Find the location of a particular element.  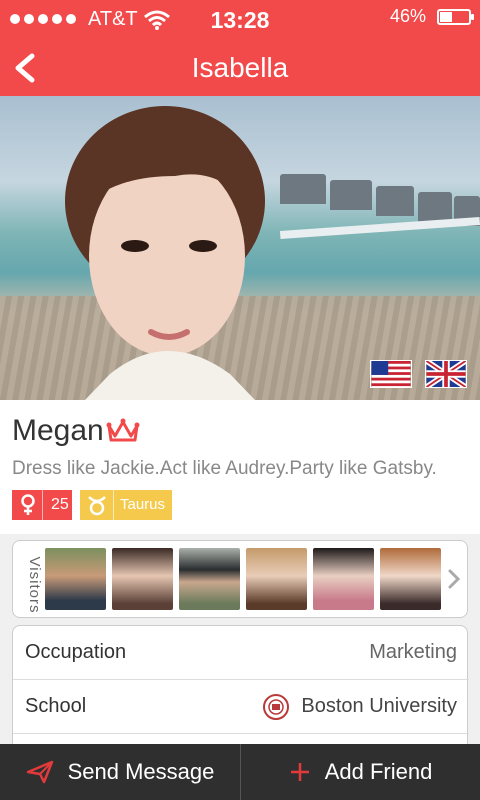

uk-flag-icon is located at coordinates (446, 374).